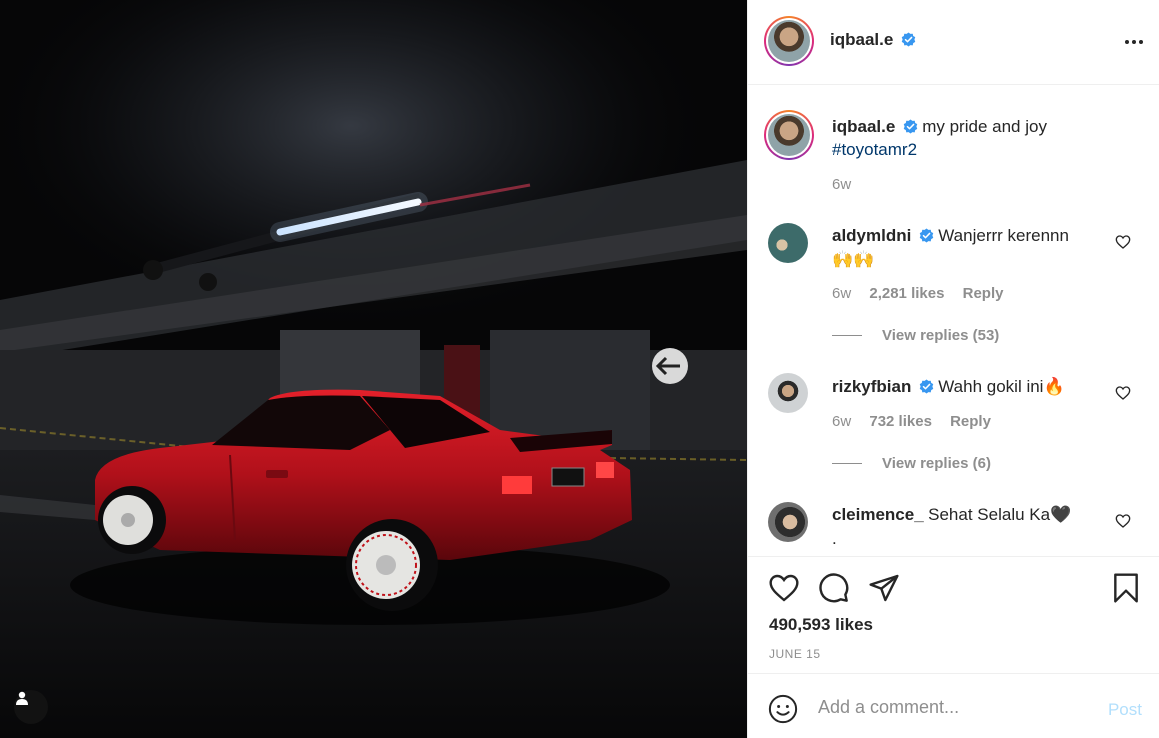 The image size is (1159, 738). What do you see at coordinates (1125, 710) in the screenshot?
I see `post-comment-button: Post` at bounding box center [1125, 710].